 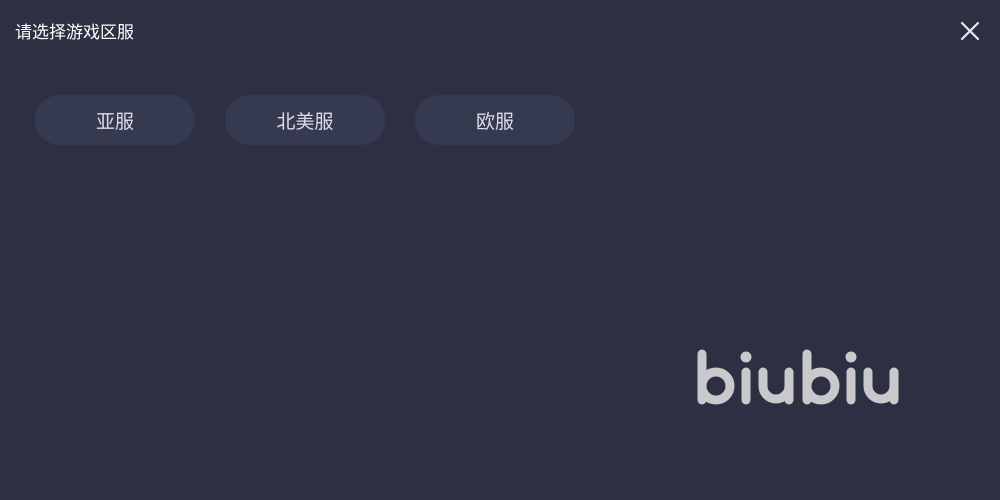 I want to click on server-button-asia: 亚服, so click(x=115, y=120).